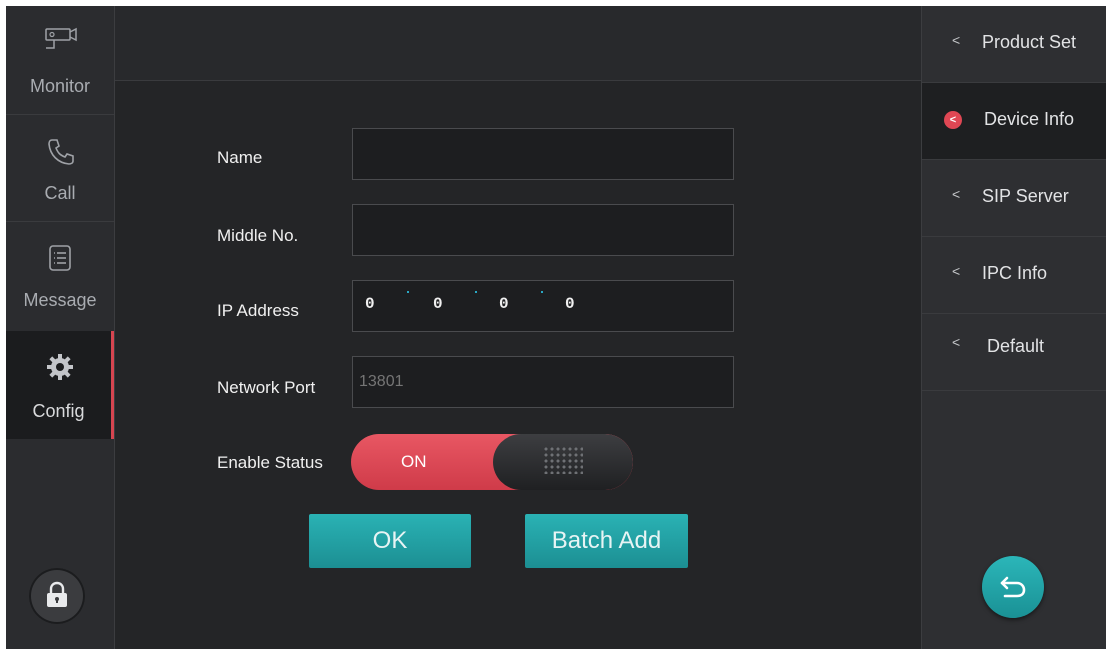 This screenshot has width=1112, height=649. I want to click on grip-dots-icon, so click(563, 460).